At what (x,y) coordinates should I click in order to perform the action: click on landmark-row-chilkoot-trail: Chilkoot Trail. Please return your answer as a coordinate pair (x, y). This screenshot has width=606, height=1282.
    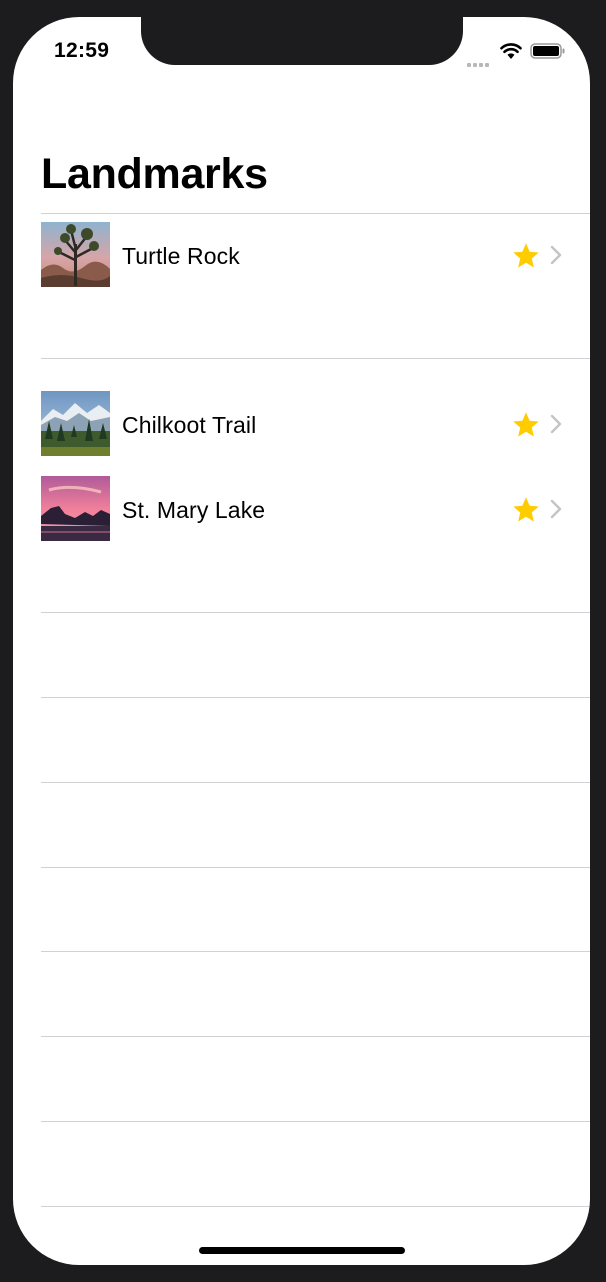
    Looking at the image, I should click on (315, 424).